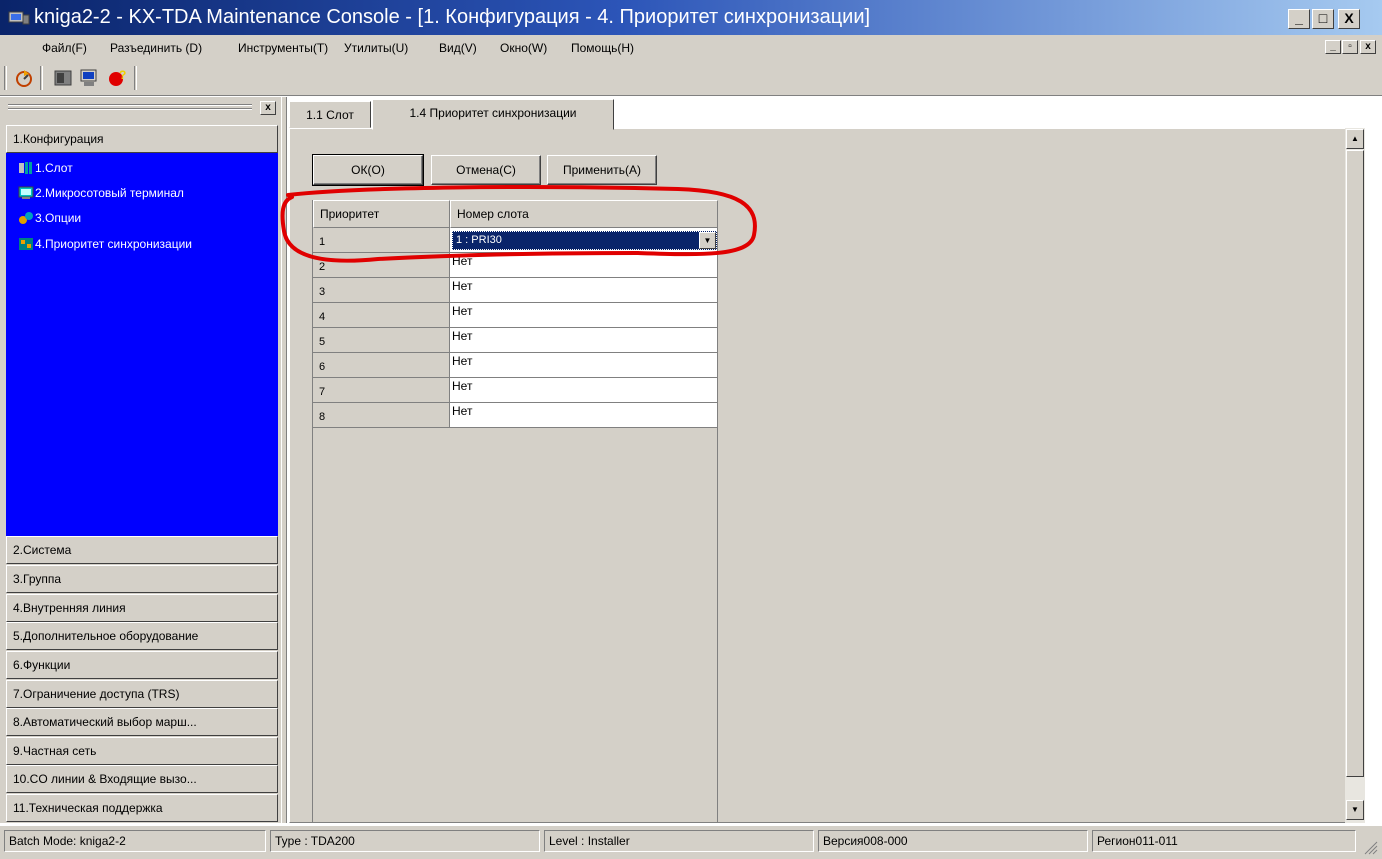  What do you see at coordinates (24, 78) in the screenshot?
I see `connect-icon` at bounding box center [24, 78].